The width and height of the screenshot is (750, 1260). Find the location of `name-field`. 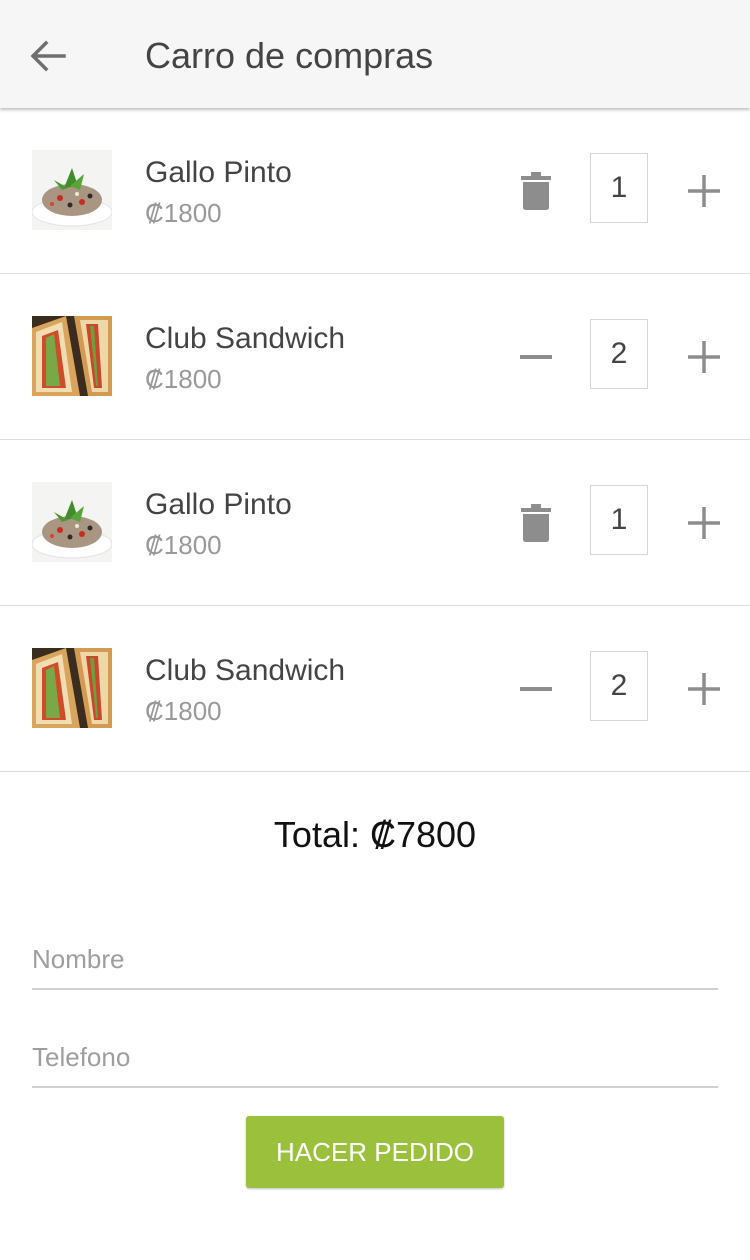

name-field is located at coordinates (375, 941).